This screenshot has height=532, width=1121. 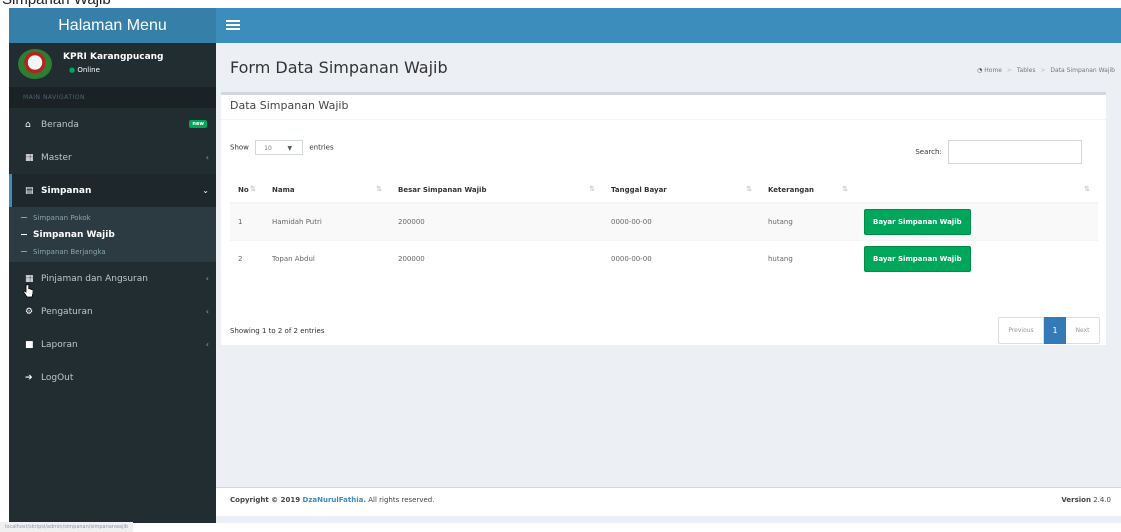 What do you see at coordinates (339, 67) in the screenshot?
I see `page-title: Form Data Simpanan Wajib` at bounding box center [339, 67].